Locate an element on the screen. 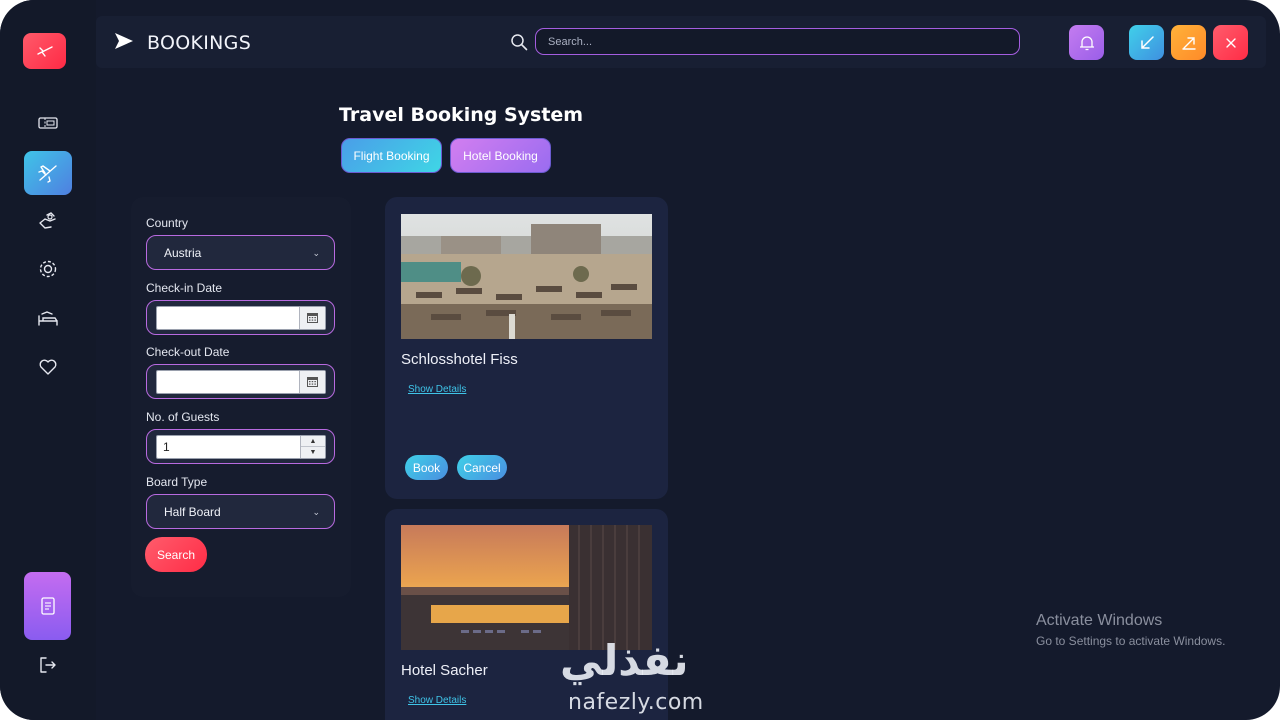  heart-icon is located at coordinates (48, 367).